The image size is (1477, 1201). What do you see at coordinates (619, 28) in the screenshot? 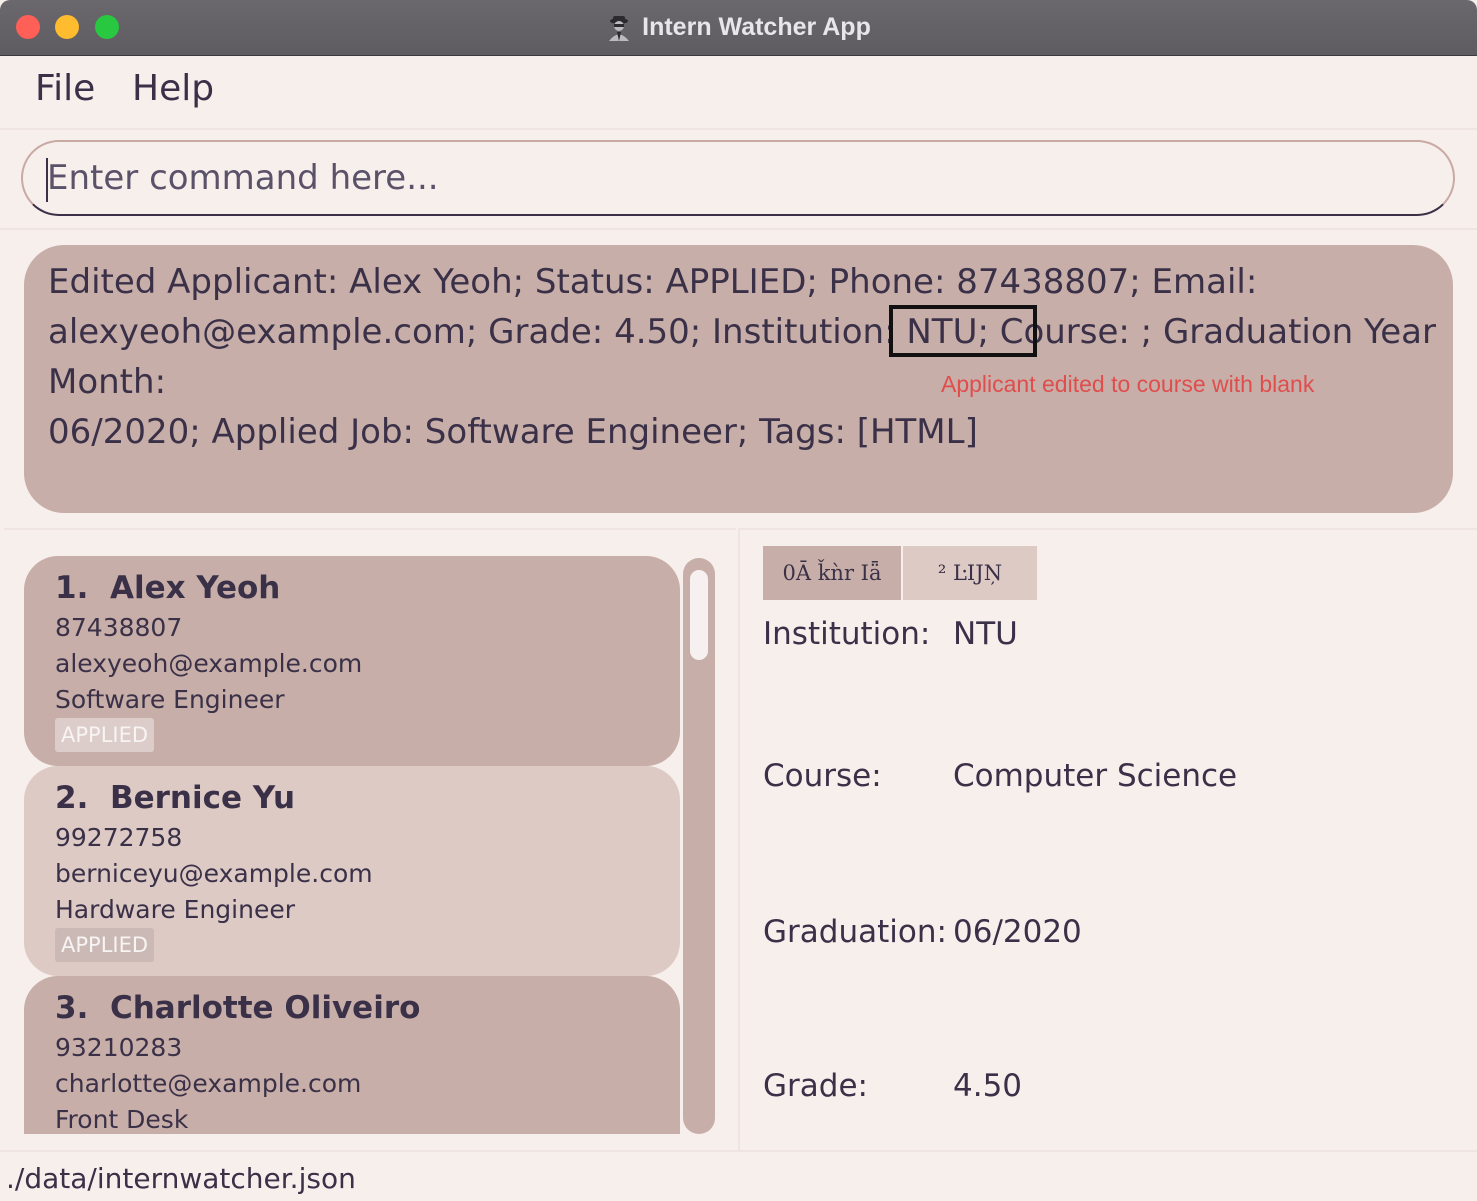
I see `spy-agent-icon` at bounding box center [619, 28].